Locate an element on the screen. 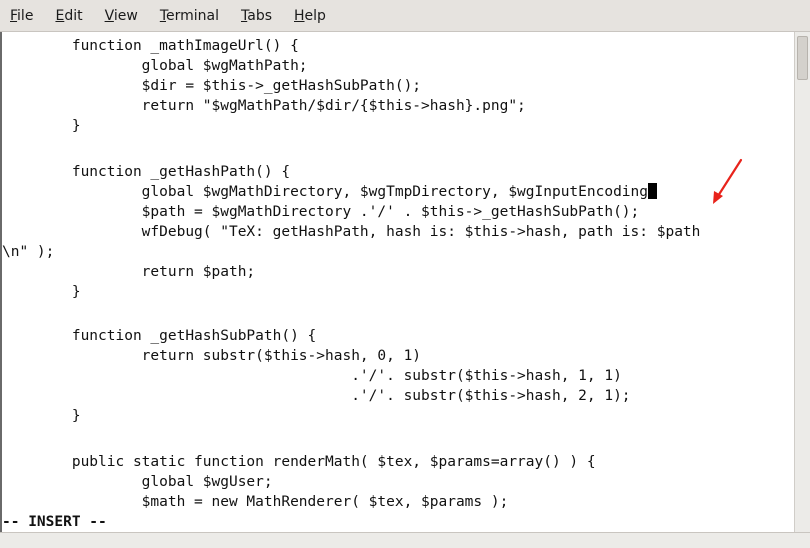 The image size is (810, 548). menu-bar: File Edit View Terminal Tabs Help is located at coordinates (405, 16).